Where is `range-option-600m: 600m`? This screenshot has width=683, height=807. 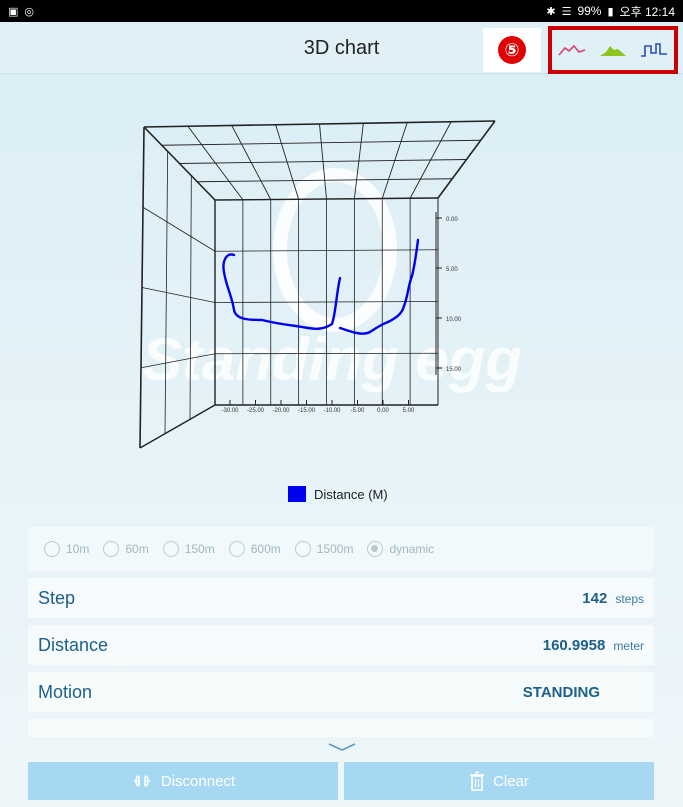 range-option-600m: 600m is located at coordinates (254, 549).